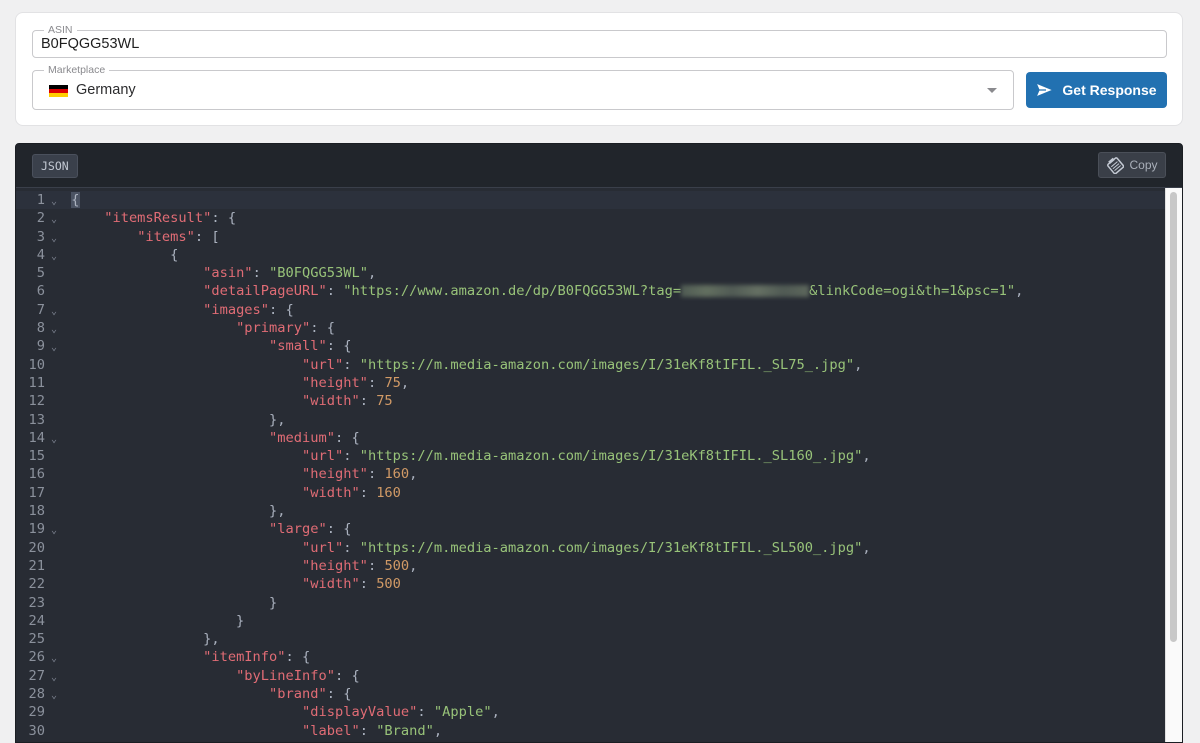  Describe the element at coordinates (58, 91) in the screenshot. I see `germany-flag-icon` at that location.